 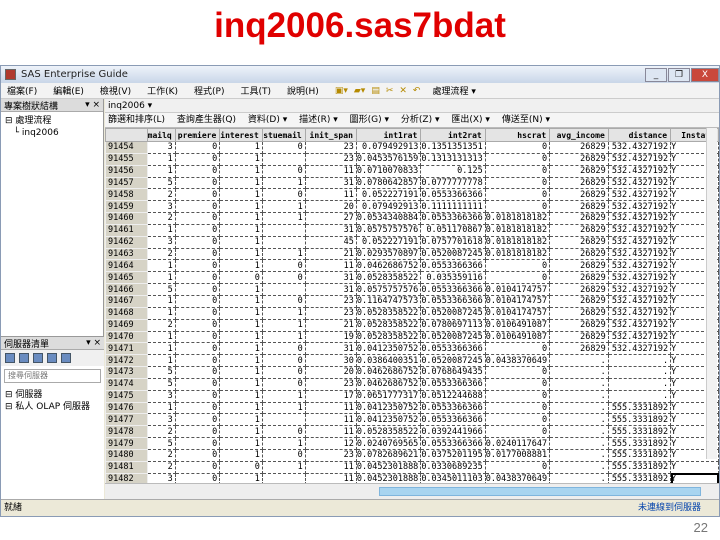 What do you see at coordinates (126, 195) in the screenshot?
I see `row-number: 91458` at bounding box center [126, 195].